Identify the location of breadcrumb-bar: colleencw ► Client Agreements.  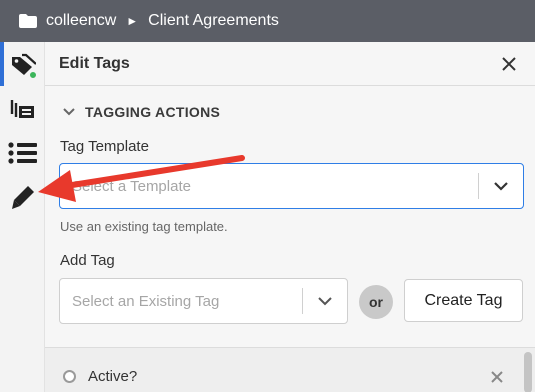
(267, 21).